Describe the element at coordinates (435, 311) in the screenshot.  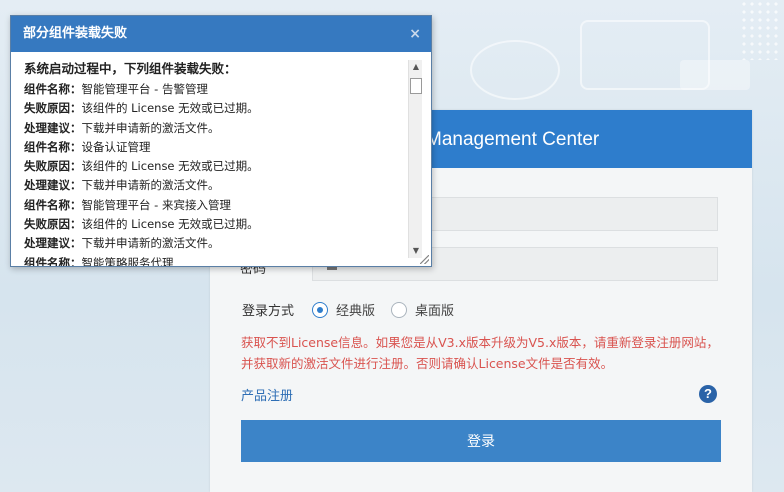
I see `radio-desktop-label: 桌面版` at that location.